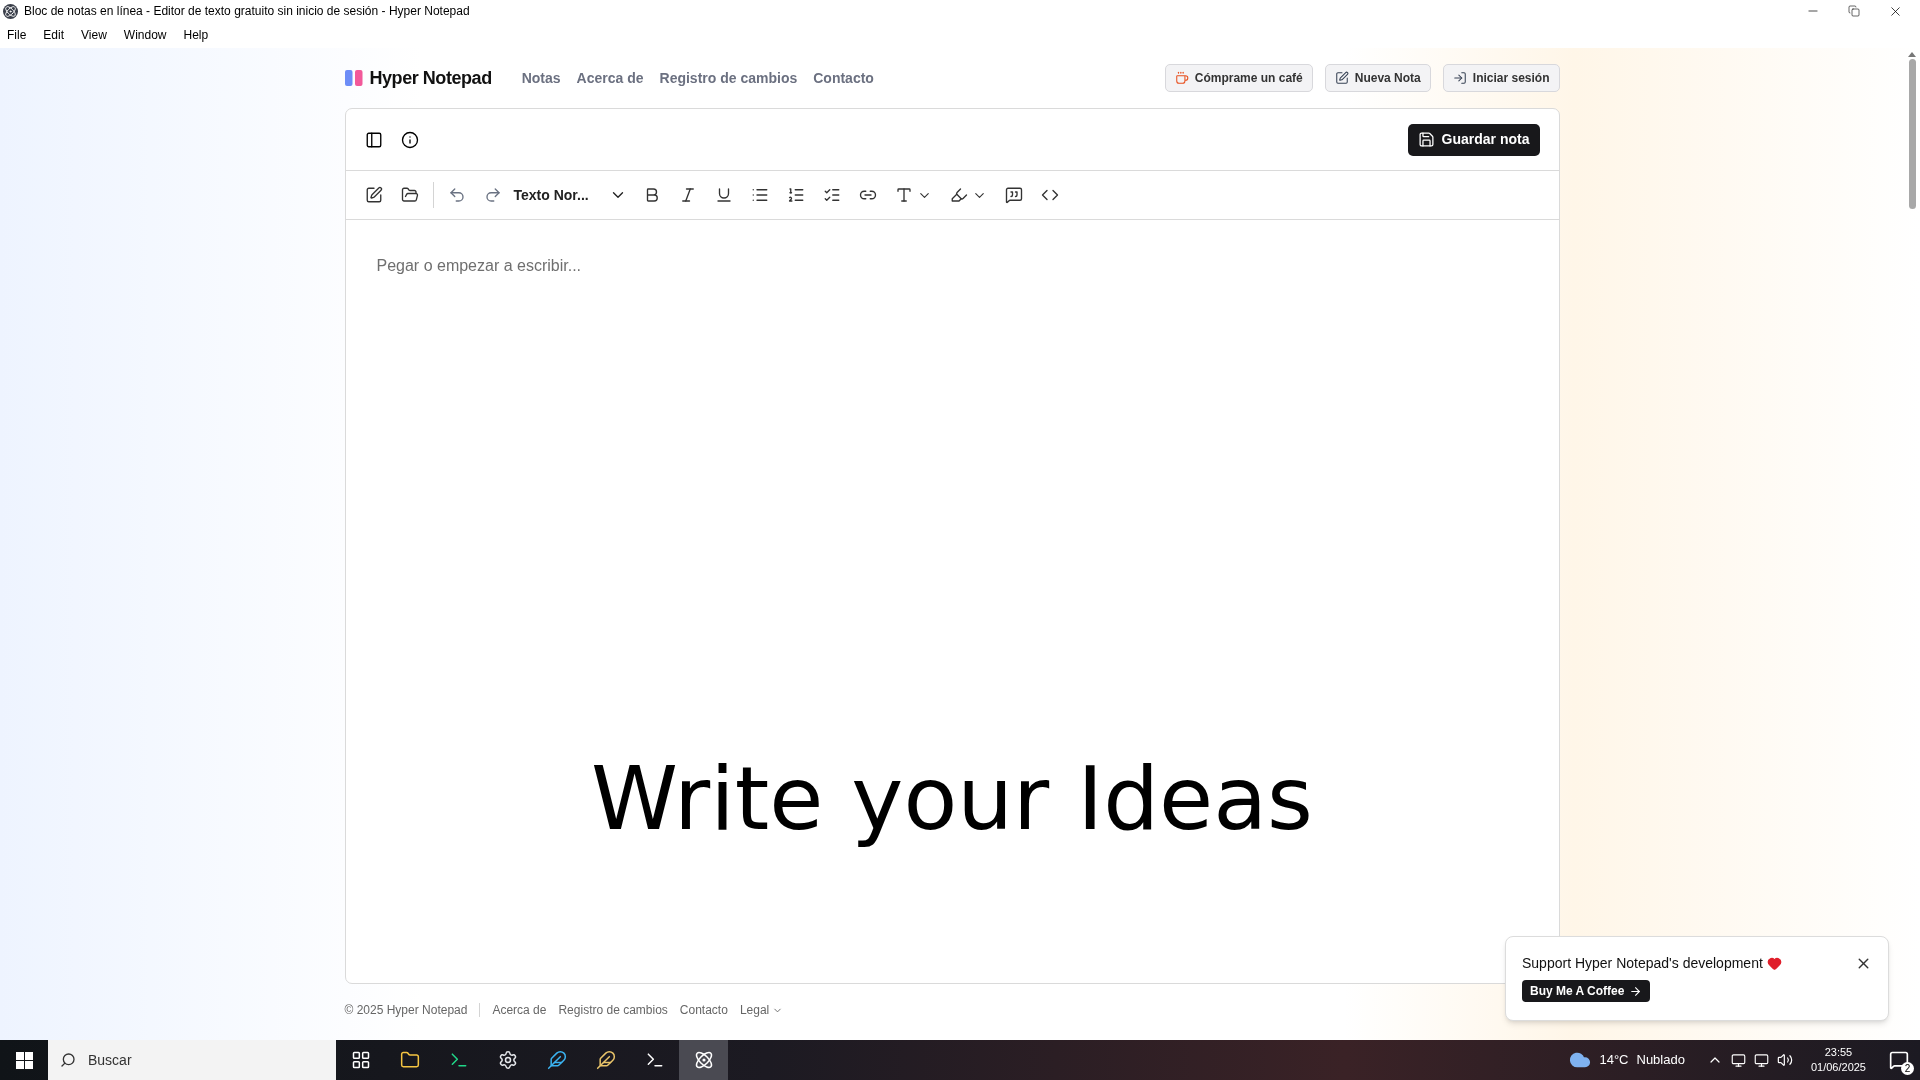  I want to click on atom-icon, so click(703, 1060).